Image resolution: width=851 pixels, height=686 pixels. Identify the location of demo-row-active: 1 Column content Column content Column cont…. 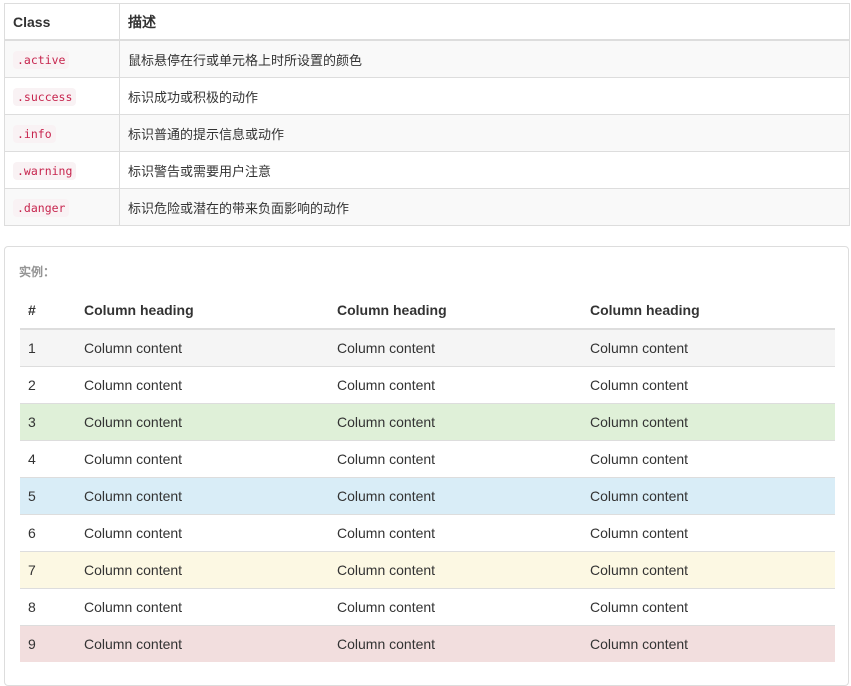
(427, 347).